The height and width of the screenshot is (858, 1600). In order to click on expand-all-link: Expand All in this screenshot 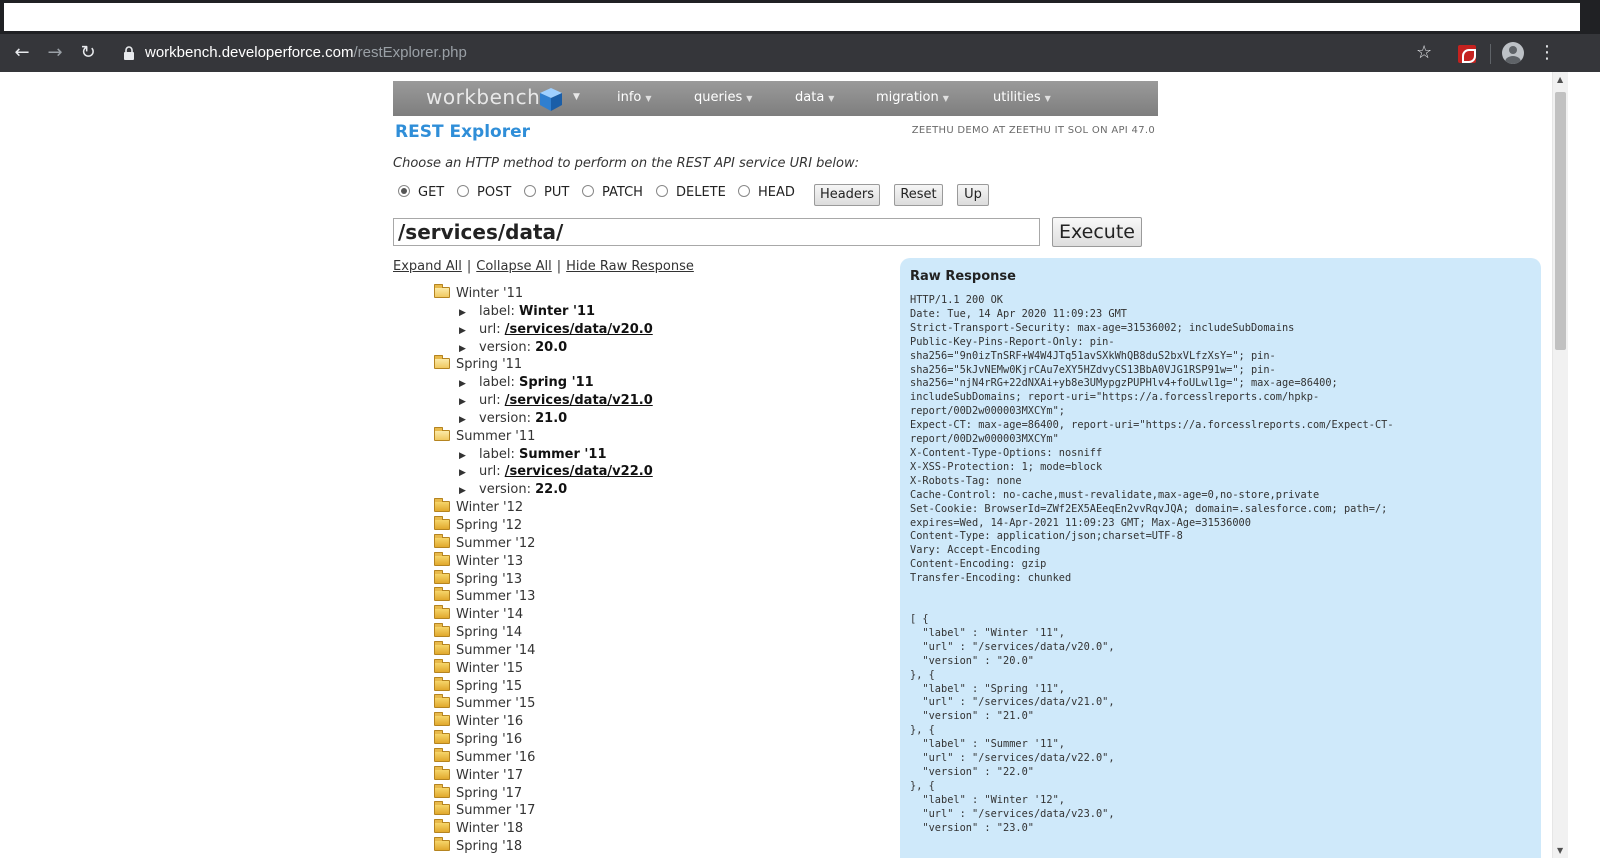, I will do `click(427, 266)`.